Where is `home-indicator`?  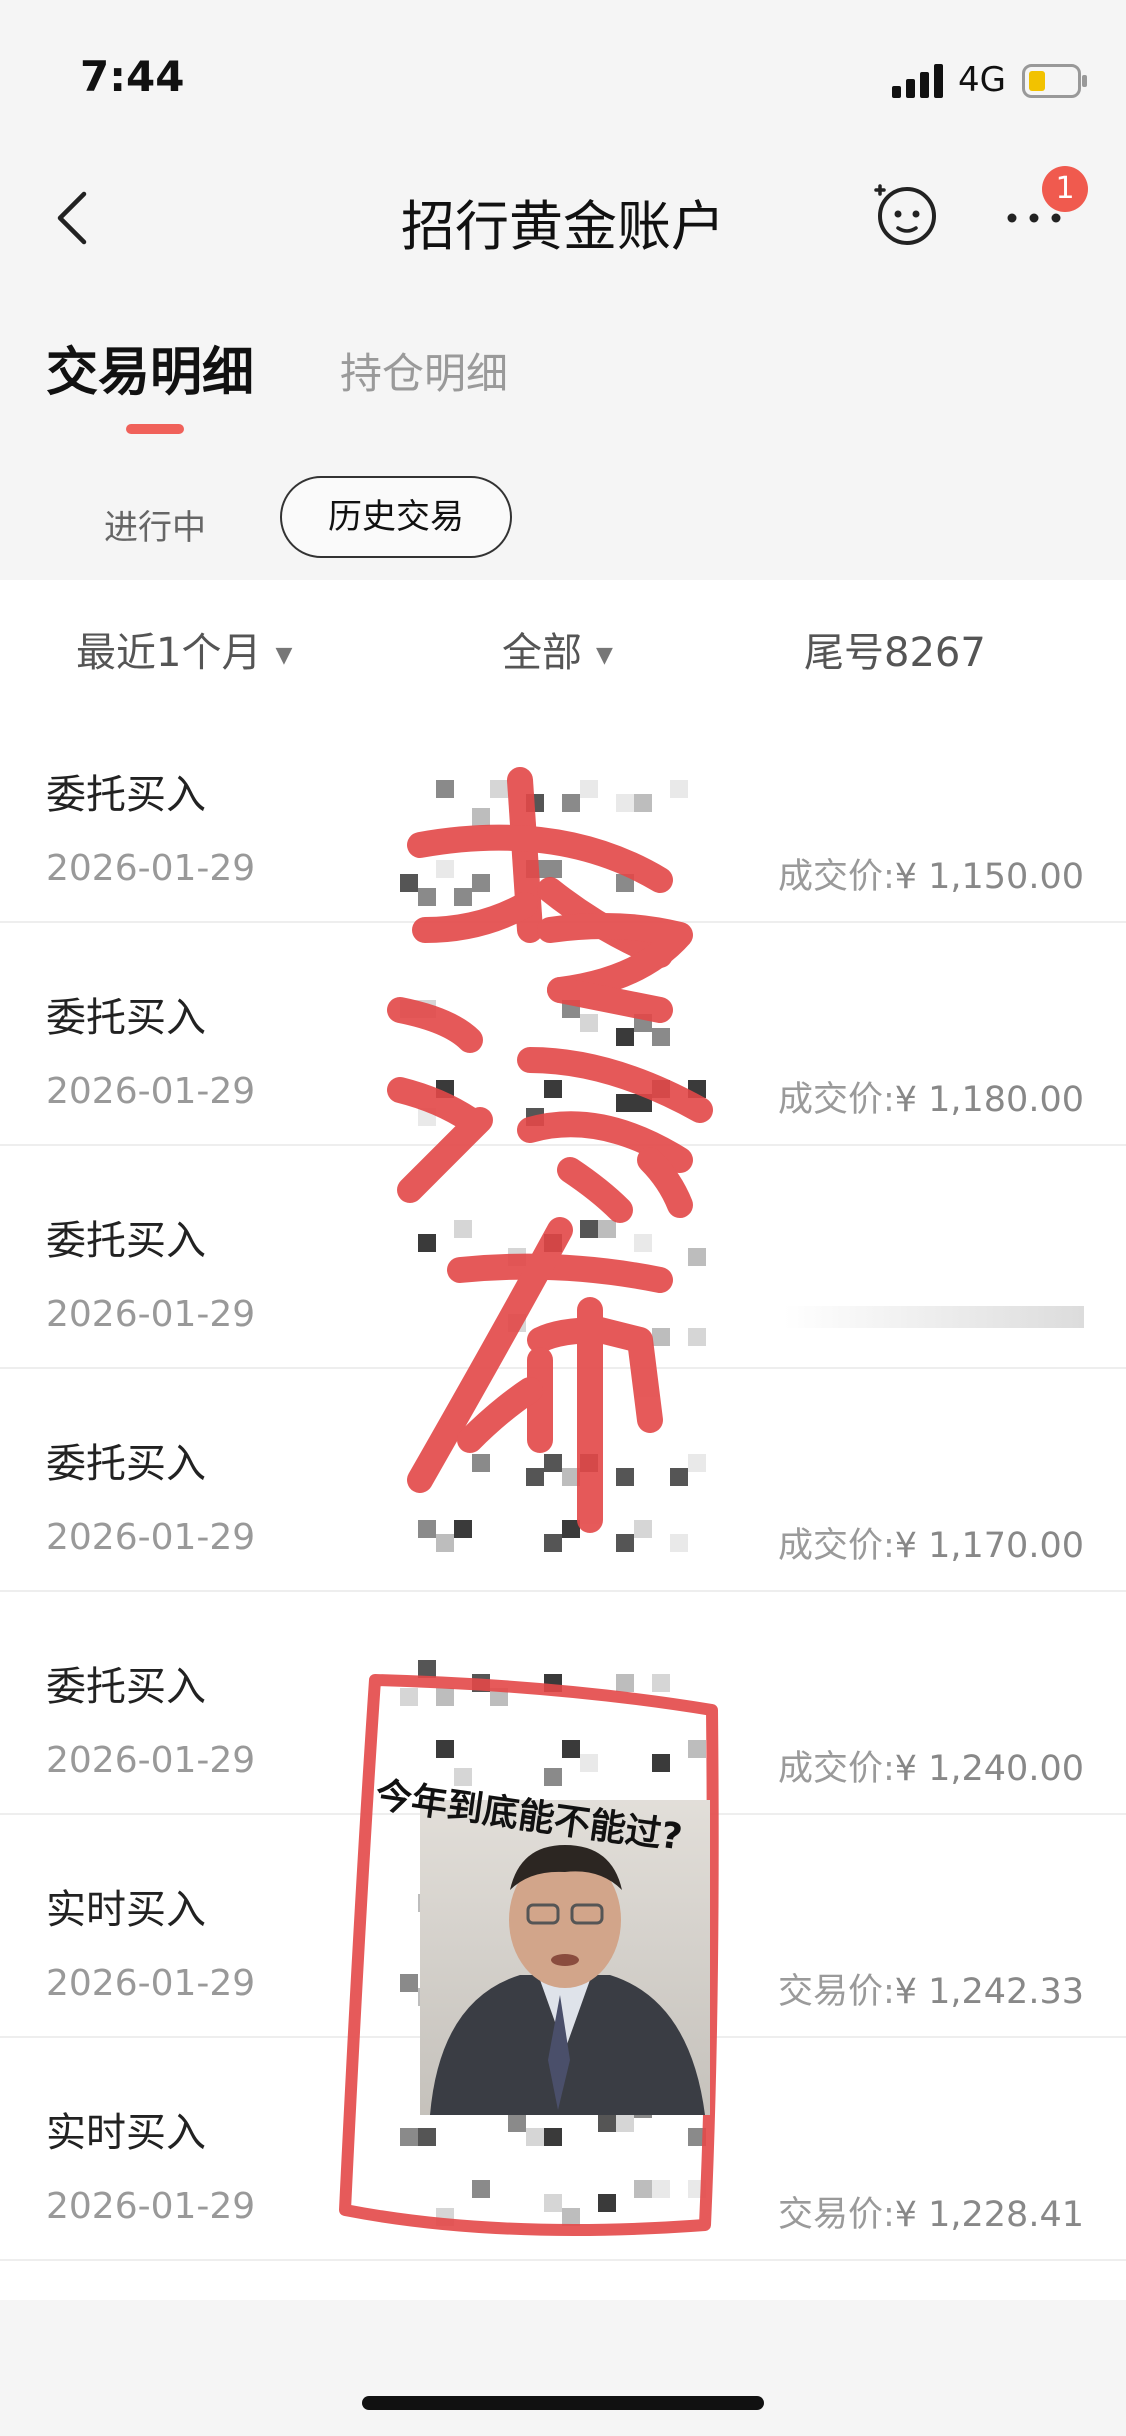
home-indicator is located at coordinates (563, 2403).